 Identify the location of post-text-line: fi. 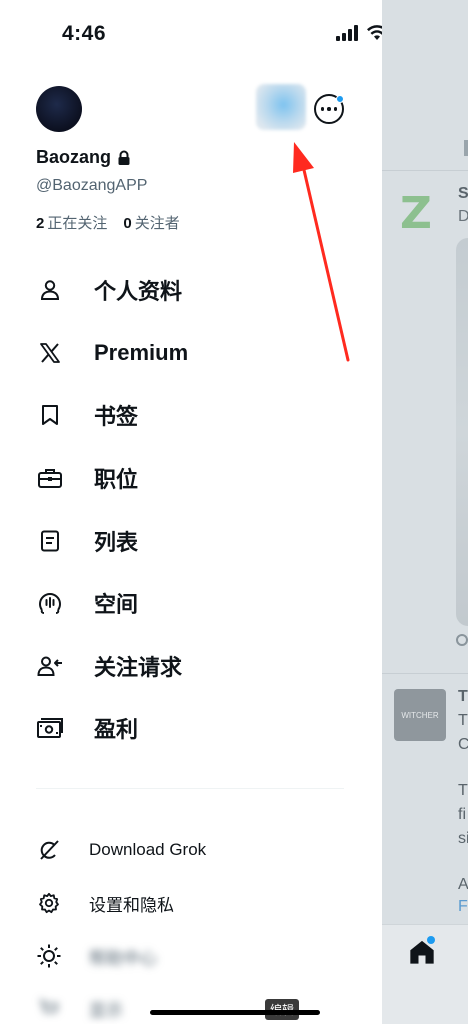
(462, 814).